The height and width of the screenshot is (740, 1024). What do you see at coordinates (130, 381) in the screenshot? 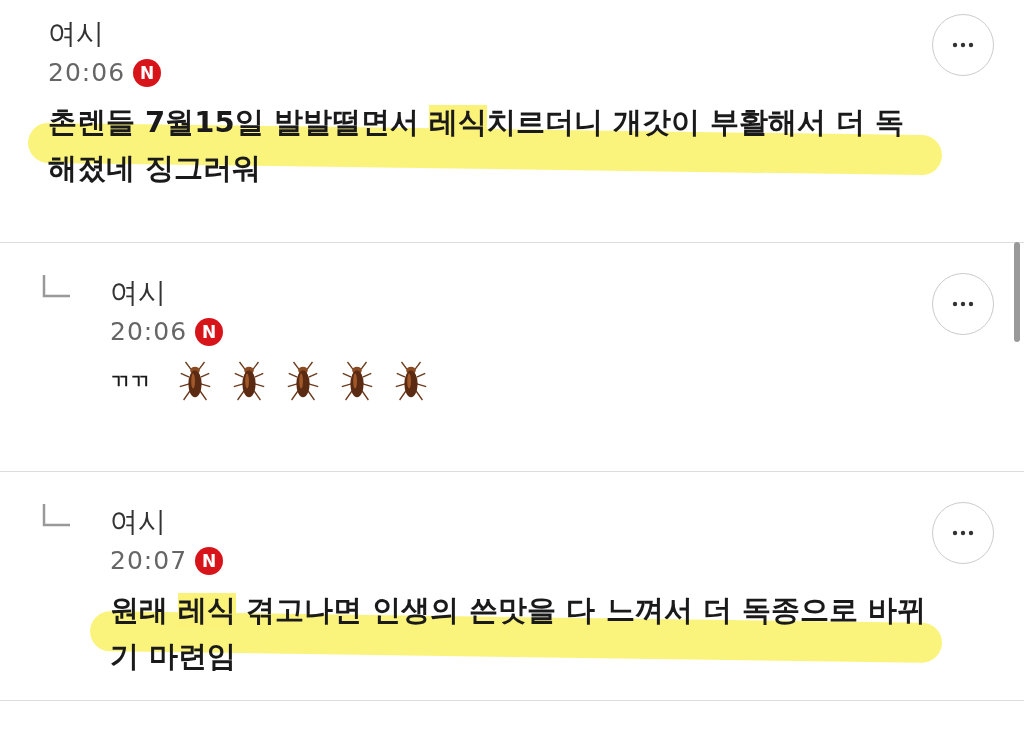
I see `comment-text: ㄲㄲ` at bounding box center [130, 381].